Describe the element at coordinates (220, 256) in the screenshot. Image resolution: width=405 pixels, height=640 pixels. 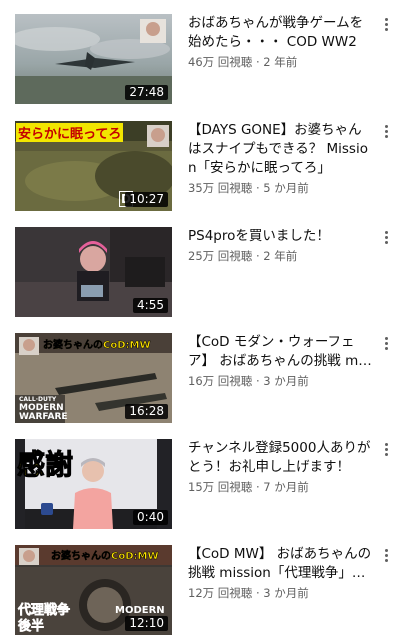
I see `view-count: 25万 回視聴` at that location.